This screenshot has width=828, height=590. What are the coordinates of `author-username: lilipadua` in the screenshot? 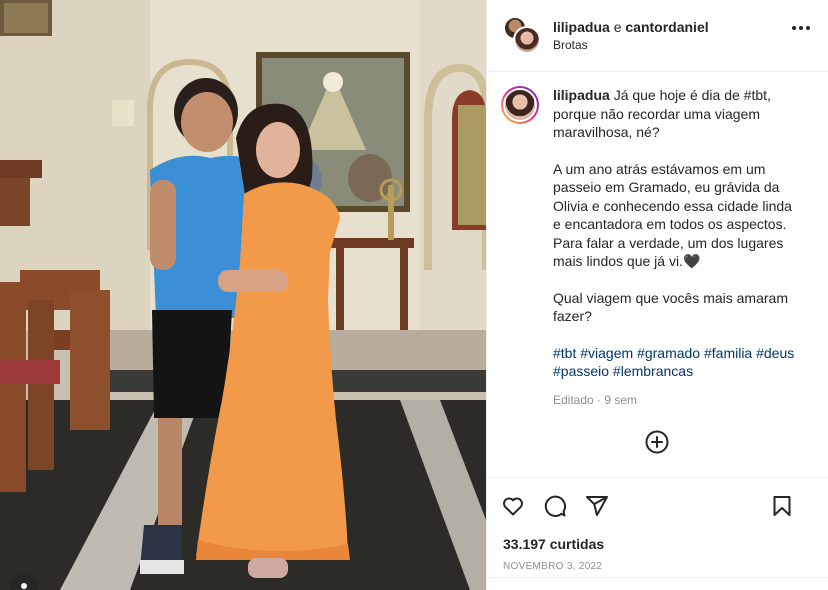 It's located at (581, 27).